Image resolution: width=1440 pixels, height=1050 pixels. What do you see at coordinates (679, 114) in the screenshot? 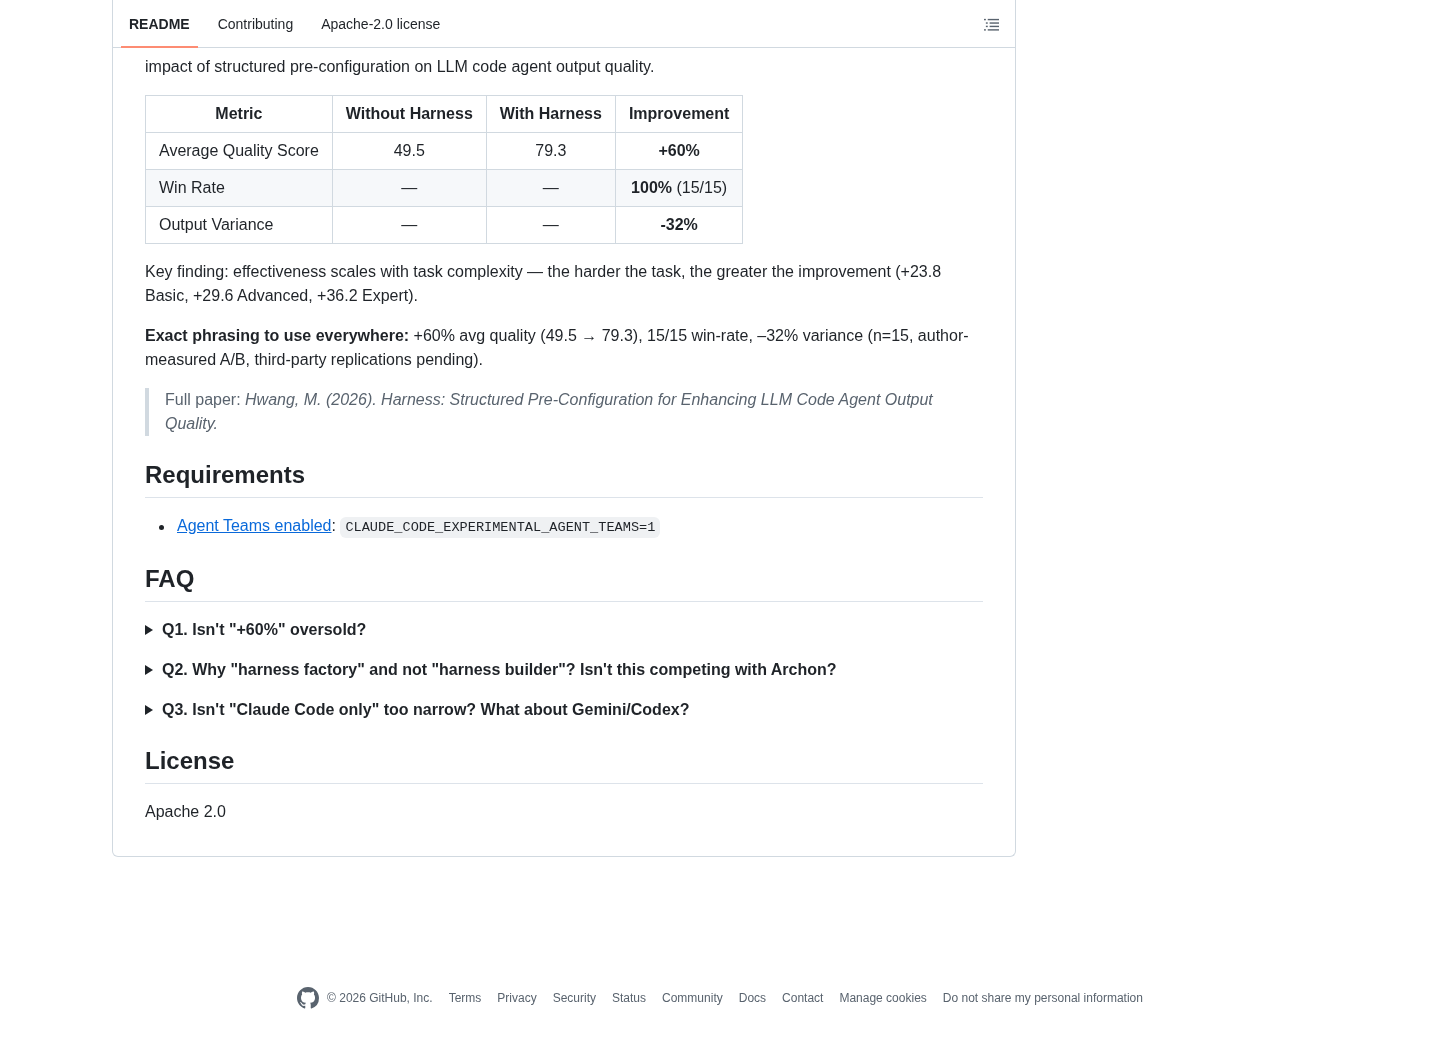
I see `table-header-cell: Improvement` at bounding box center [679, 114].